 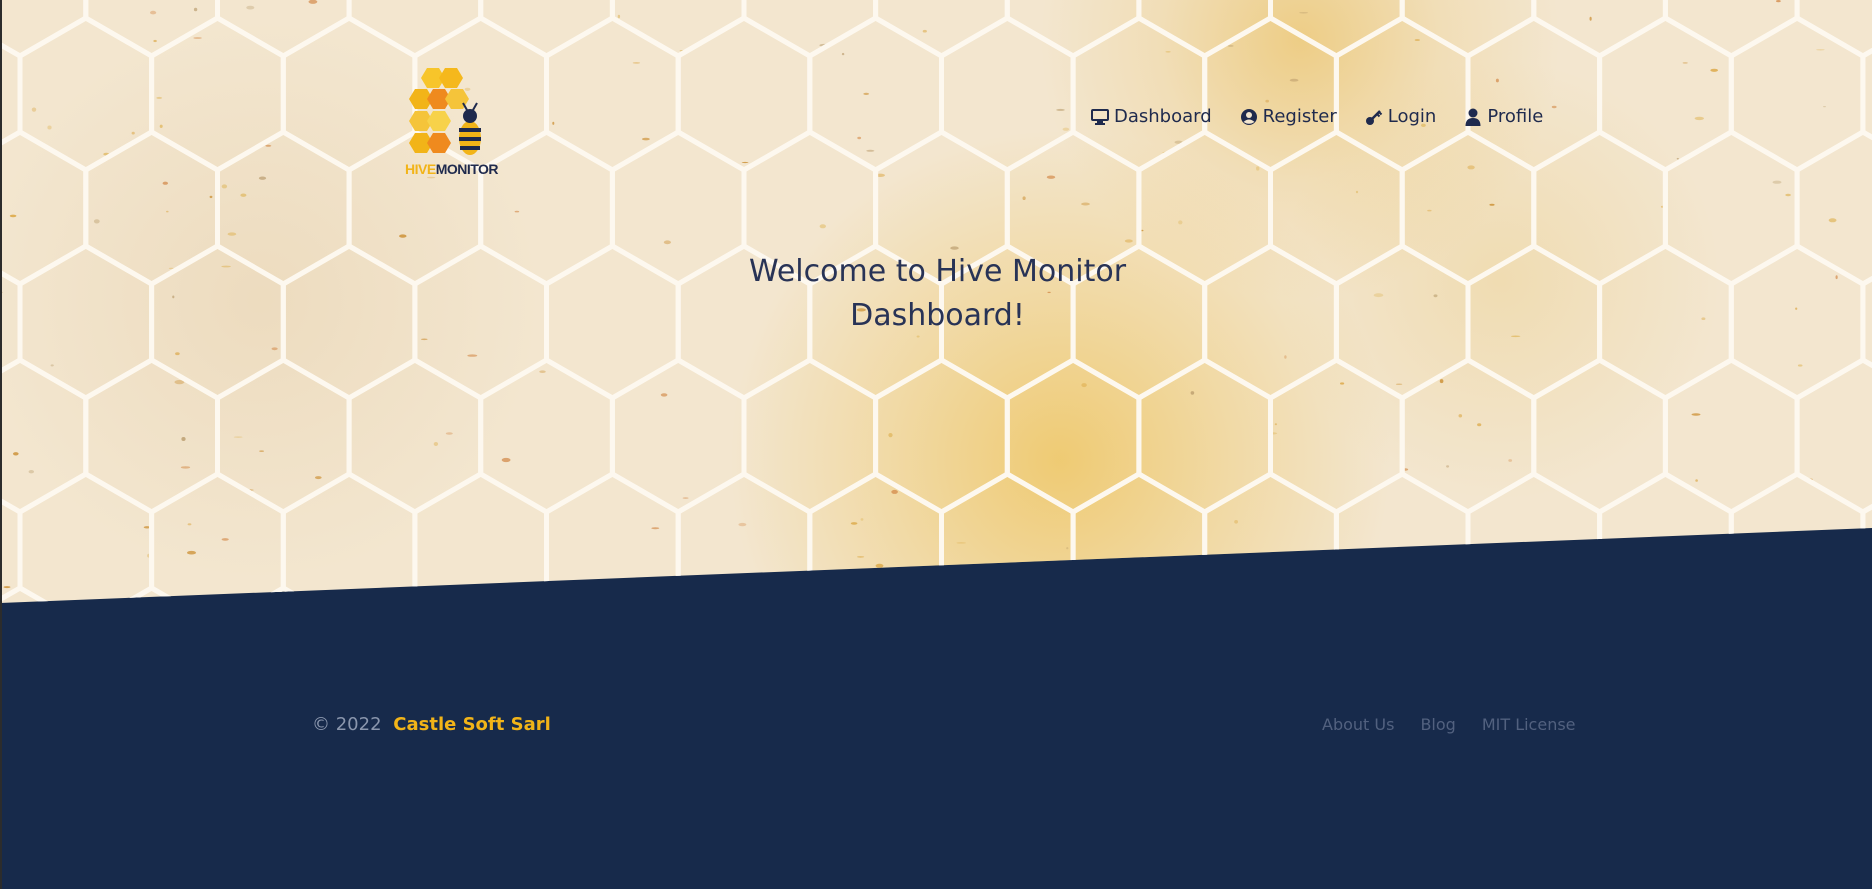 I want to click on logo-wordmark: HIVEMONITOR, so click(x=455, y=169).